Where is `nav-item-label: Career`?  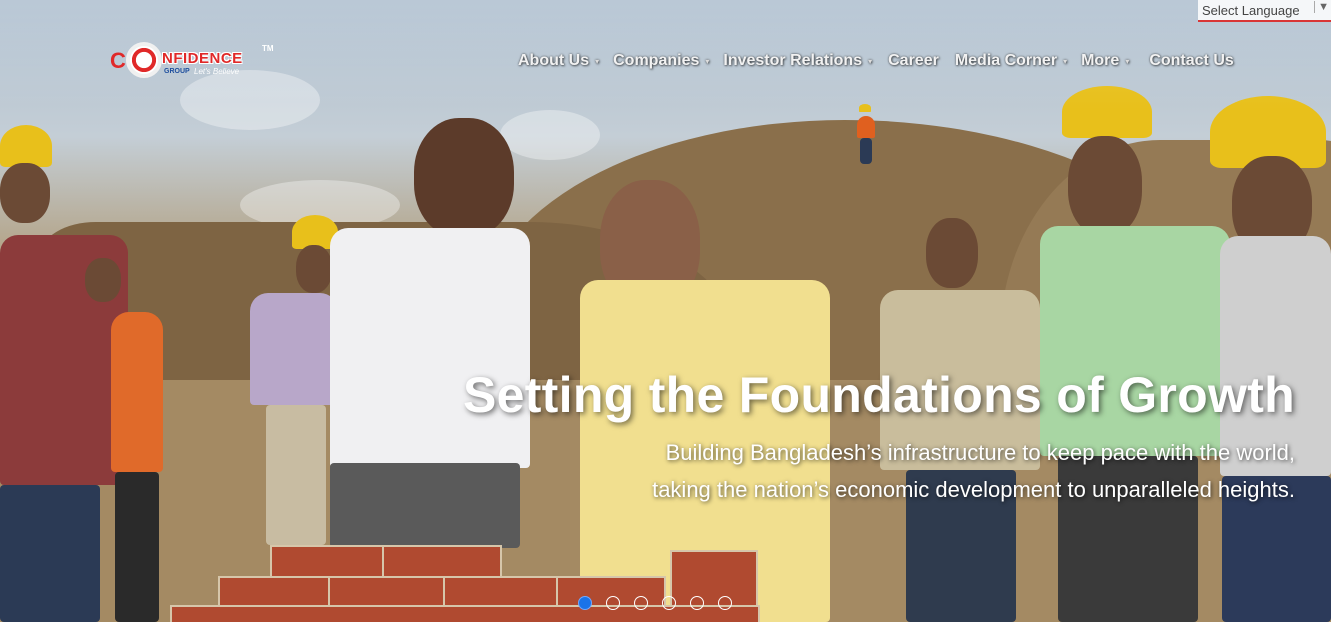
nav-item-label: Career is located at coordinates (913, 60).